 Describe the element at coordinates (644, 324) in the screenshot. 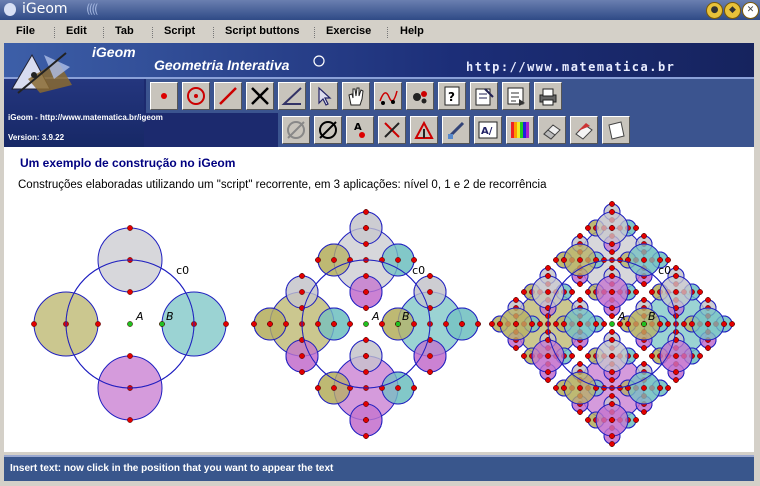

I see `point-b` at that location.